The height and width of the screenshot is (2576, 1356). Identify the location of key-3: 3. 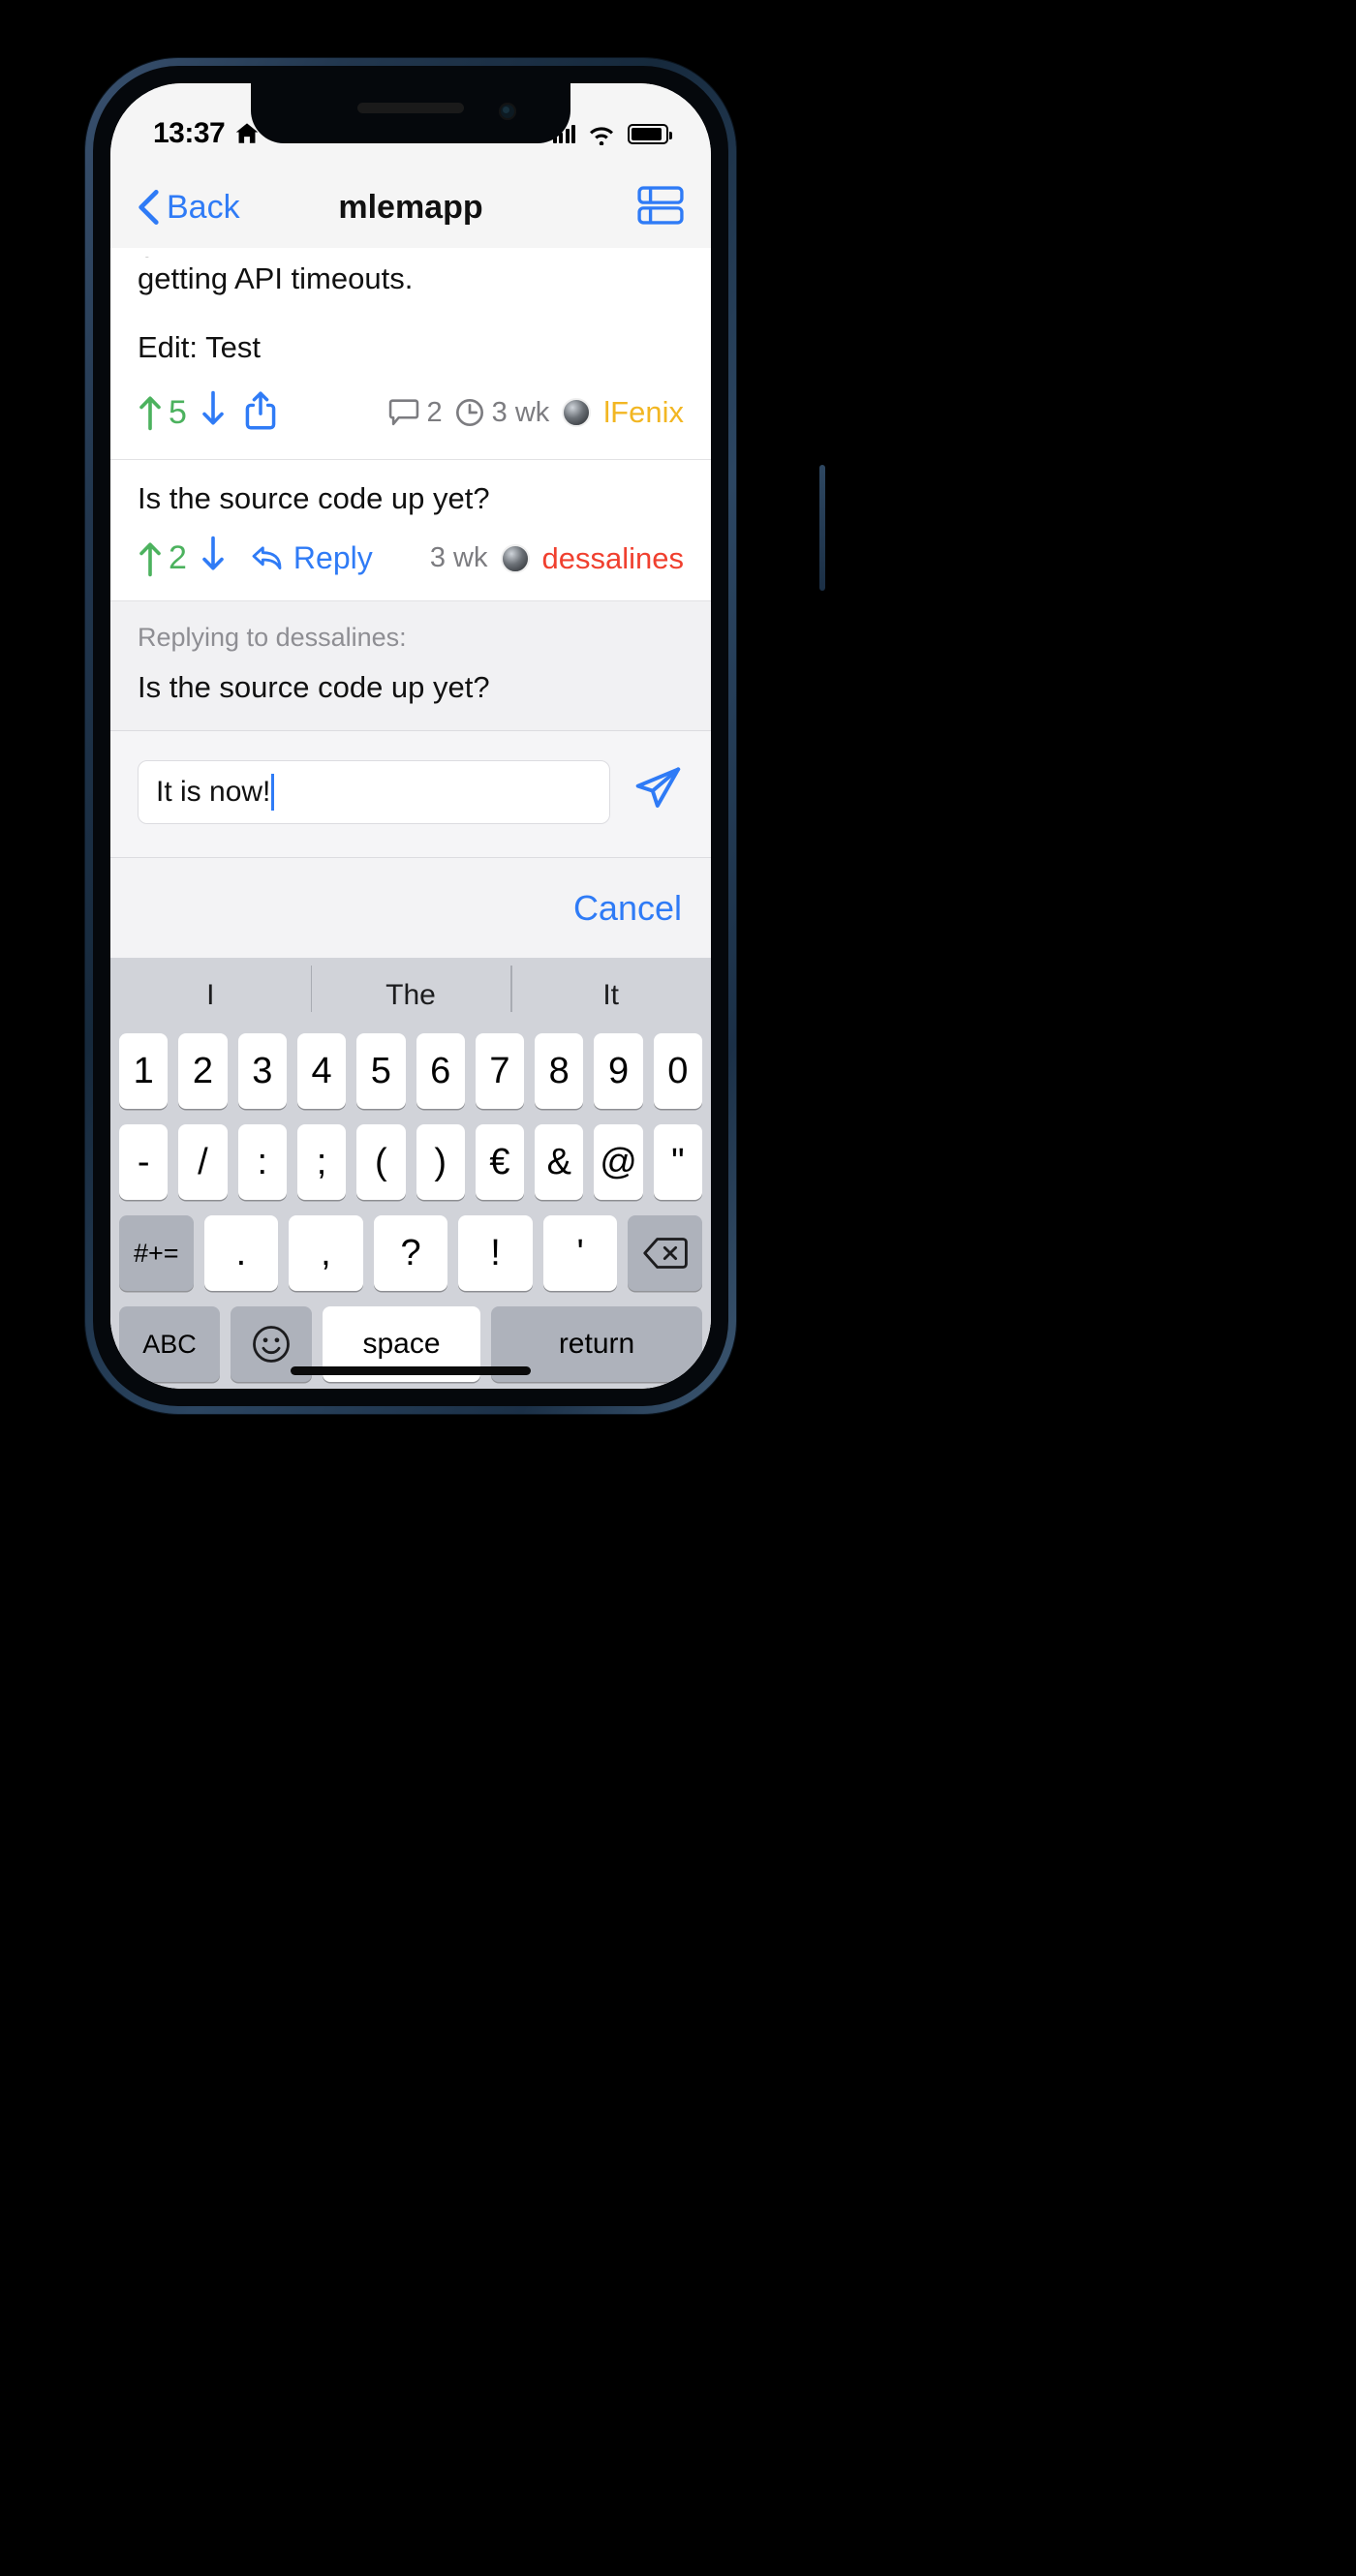
(262, 1071).